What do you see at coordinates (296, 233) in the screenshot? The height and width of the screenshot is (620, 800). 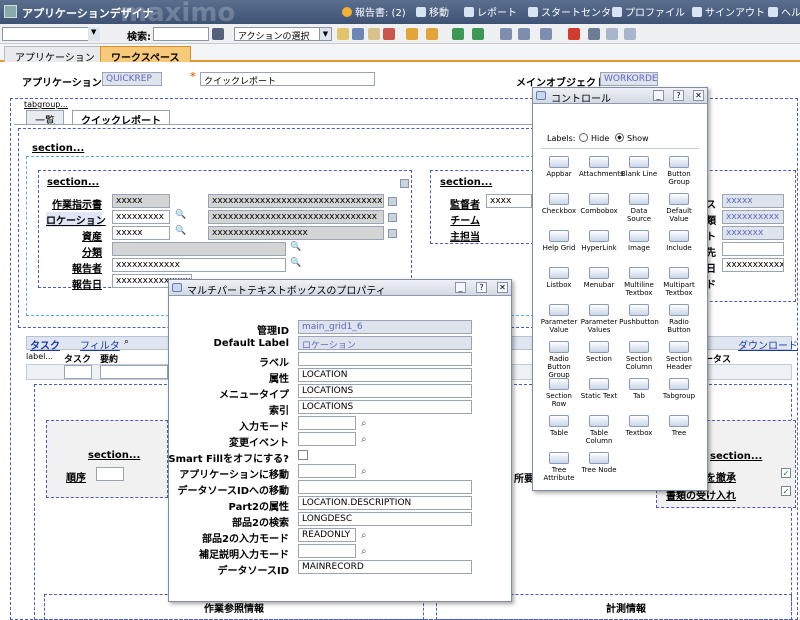 I see `asset-desc: xxxxxxxxxxxxxxxxxx` at bounding box center [296, 233].